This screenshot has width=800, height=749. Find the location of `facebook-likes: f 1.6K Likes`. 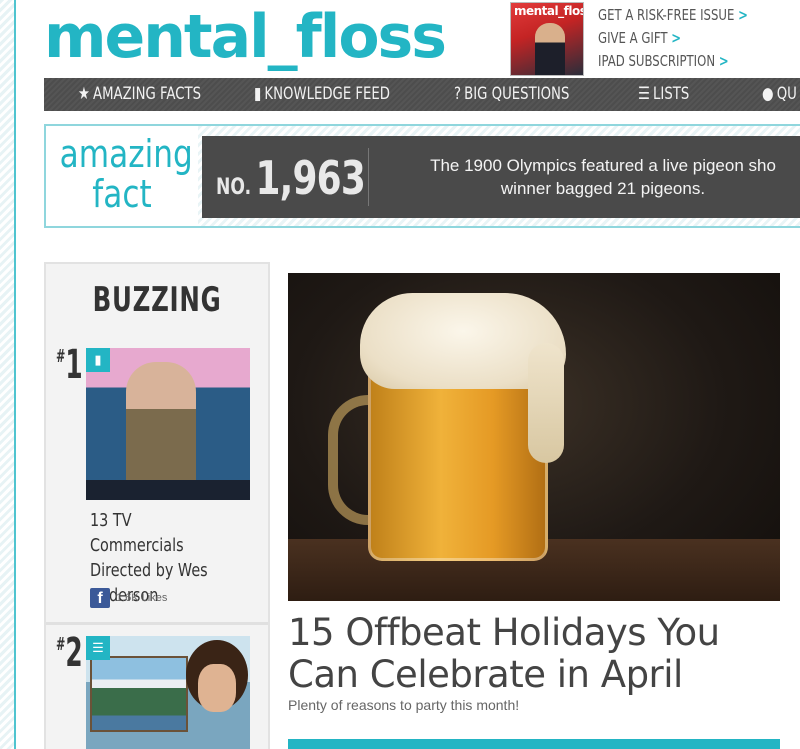

facebook-likes: f 1.6K Likes is located at coordinates (128, 598).